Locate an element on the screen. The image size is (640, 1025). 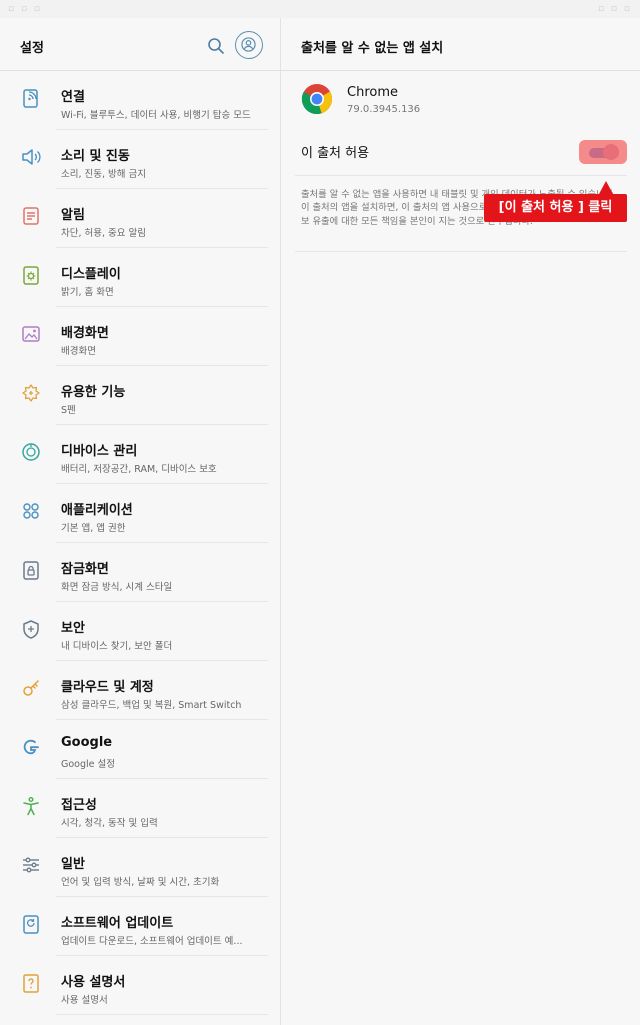
detail-title: 출처를 알 수 없는 앱 설치 is located at coordinates (372, 48).